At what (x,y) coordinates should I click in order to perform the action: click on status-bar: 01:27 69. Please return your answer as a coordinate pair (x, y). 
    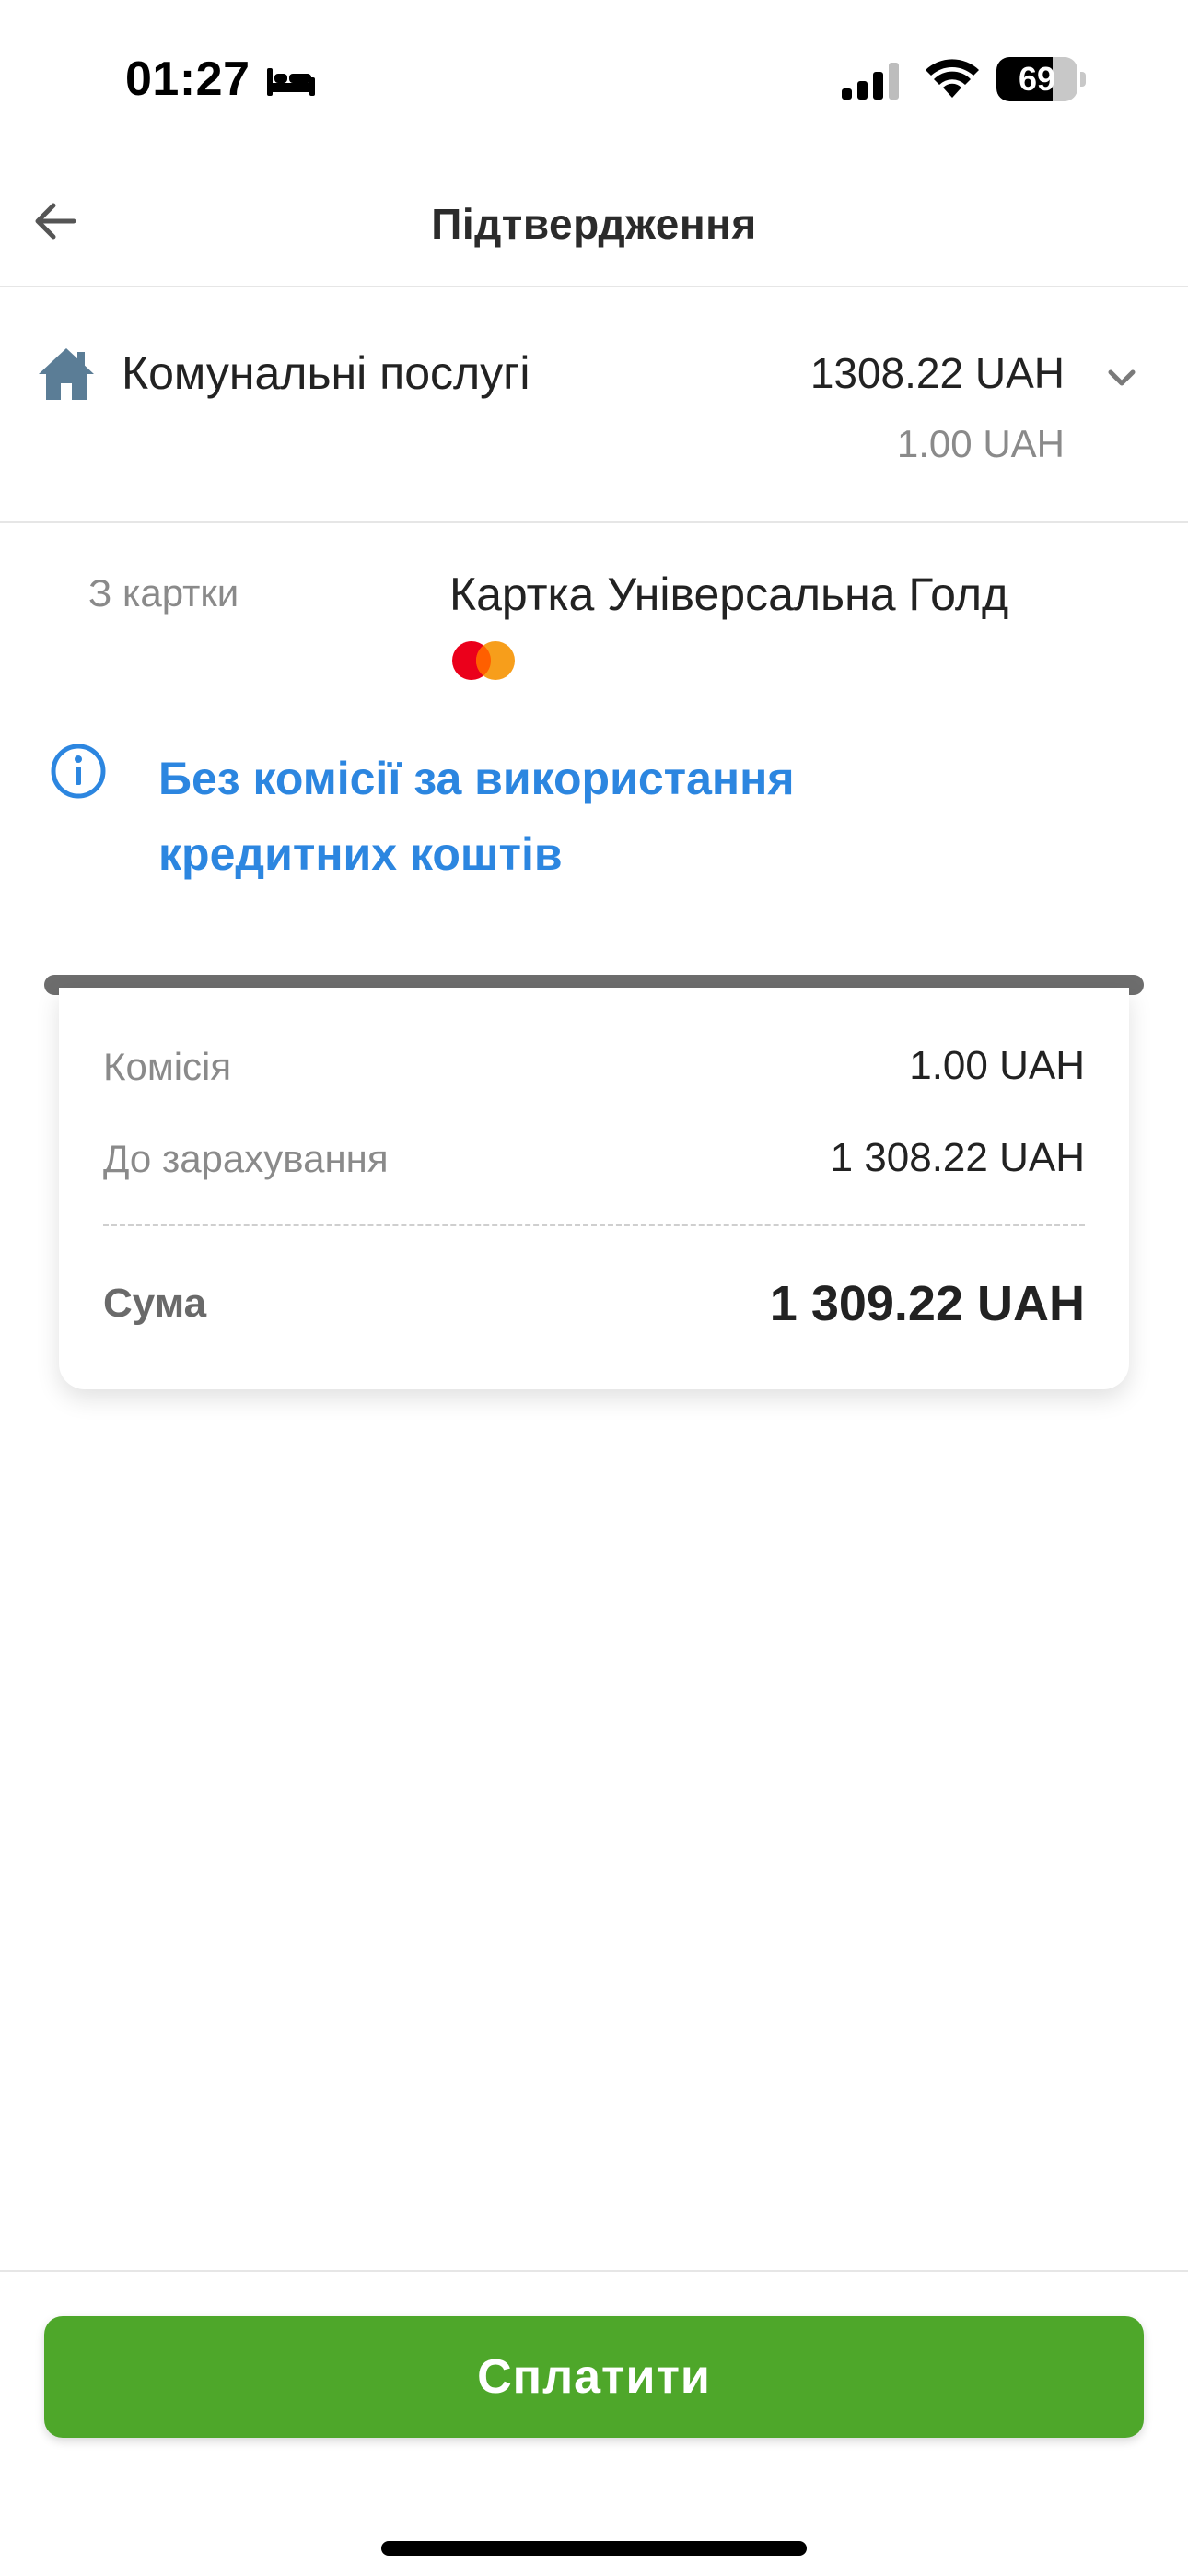
    Looking at the image, I should click on (594, 78).